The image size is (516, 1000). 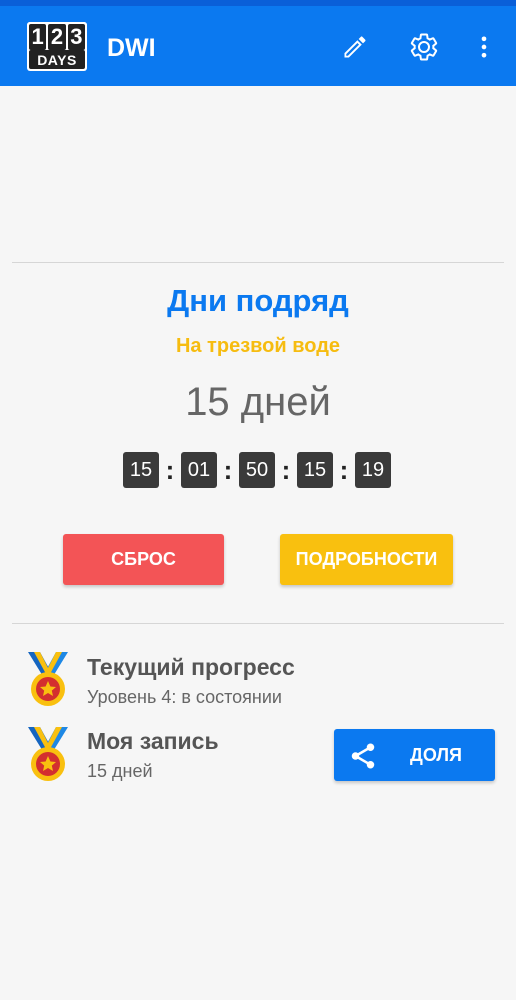 I want to click on logo-digit: 1, so click(x=38, y=37).